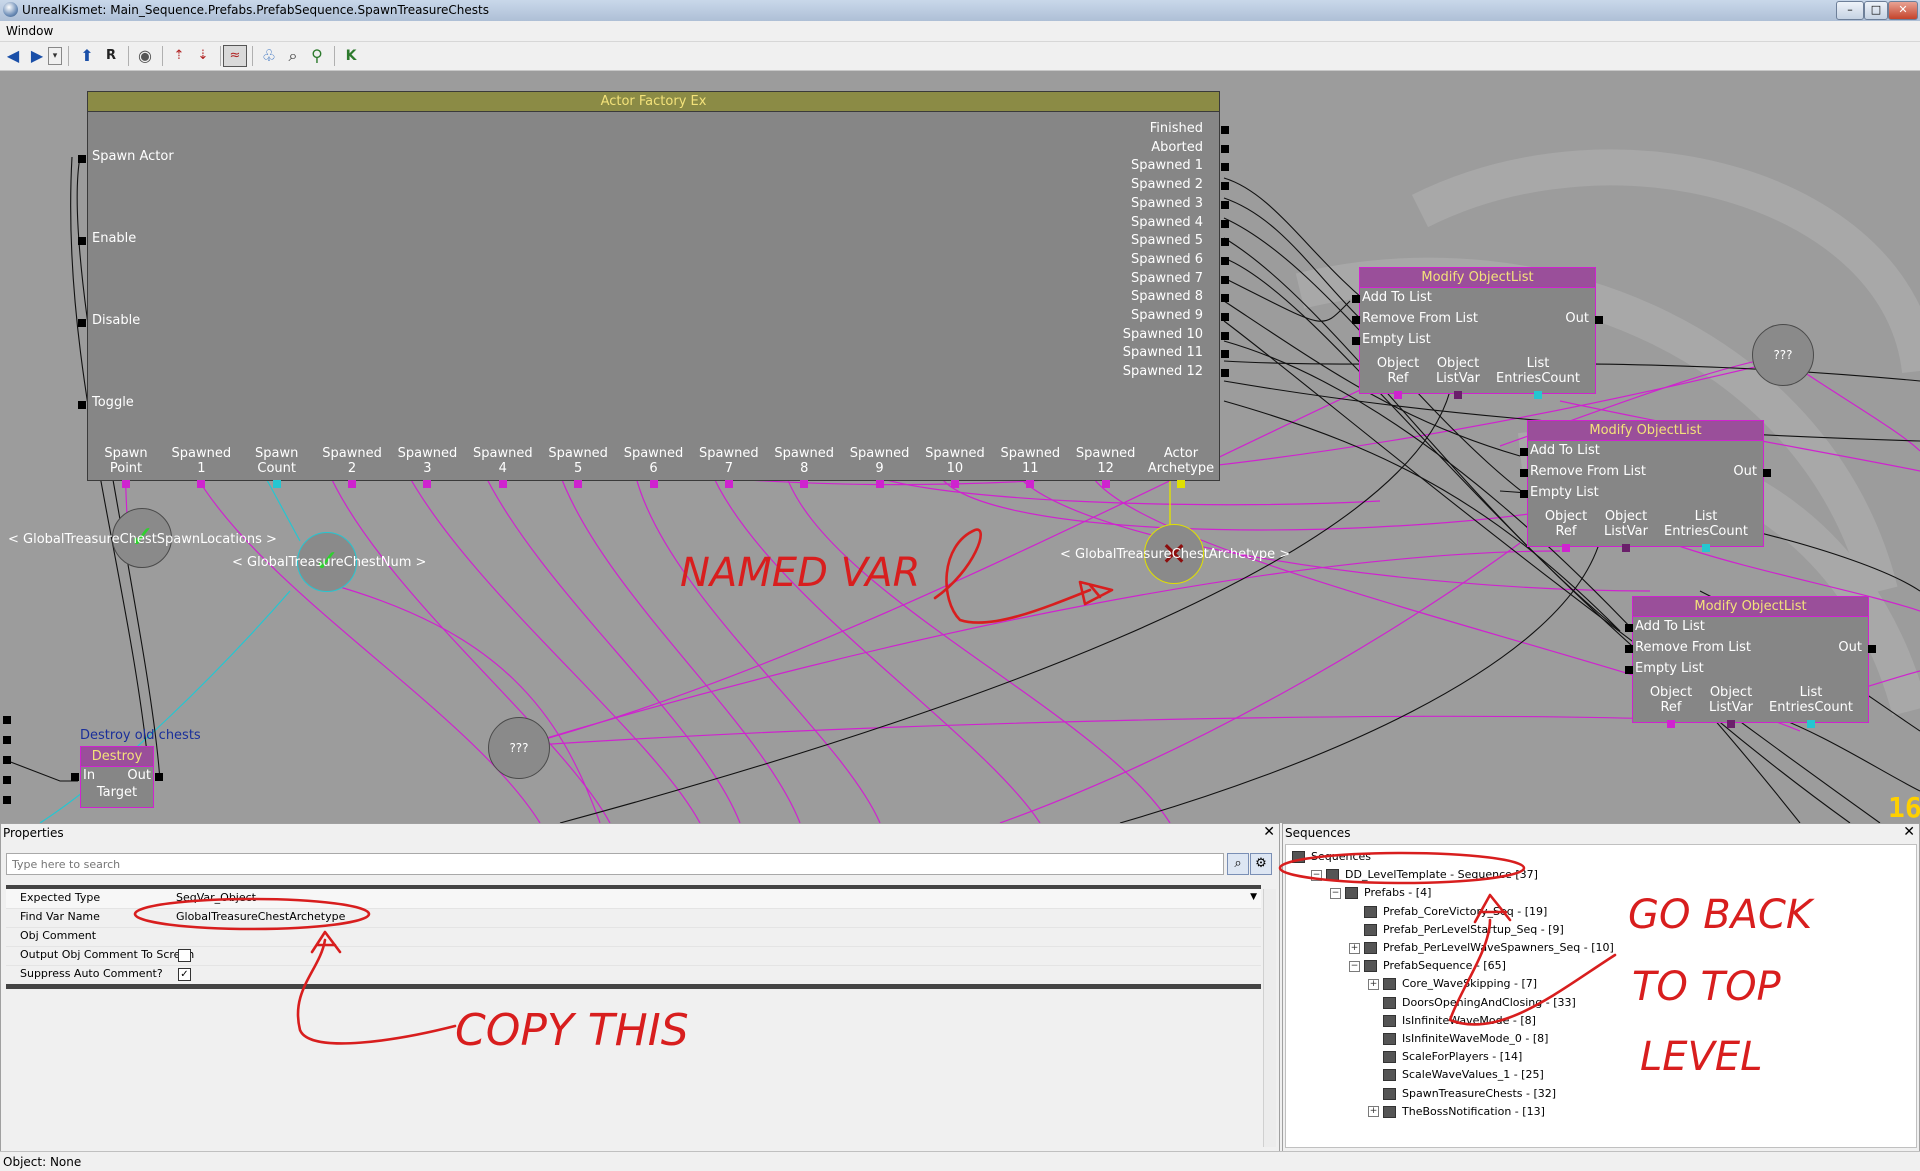 The image size is (1920, 1171). I want to click on tree-item: − DD_LevelTemplate - Sequence [37], so click(1424, 875).